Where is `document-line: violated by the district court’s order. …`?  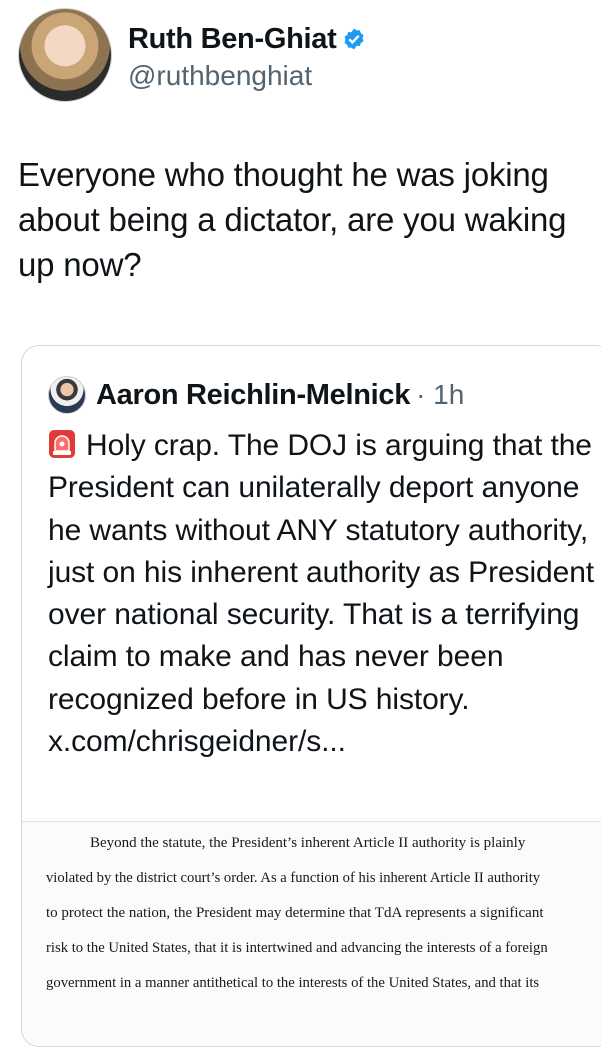 document-line: violated by the district court’s order. … is located at coordinates (293, 878).